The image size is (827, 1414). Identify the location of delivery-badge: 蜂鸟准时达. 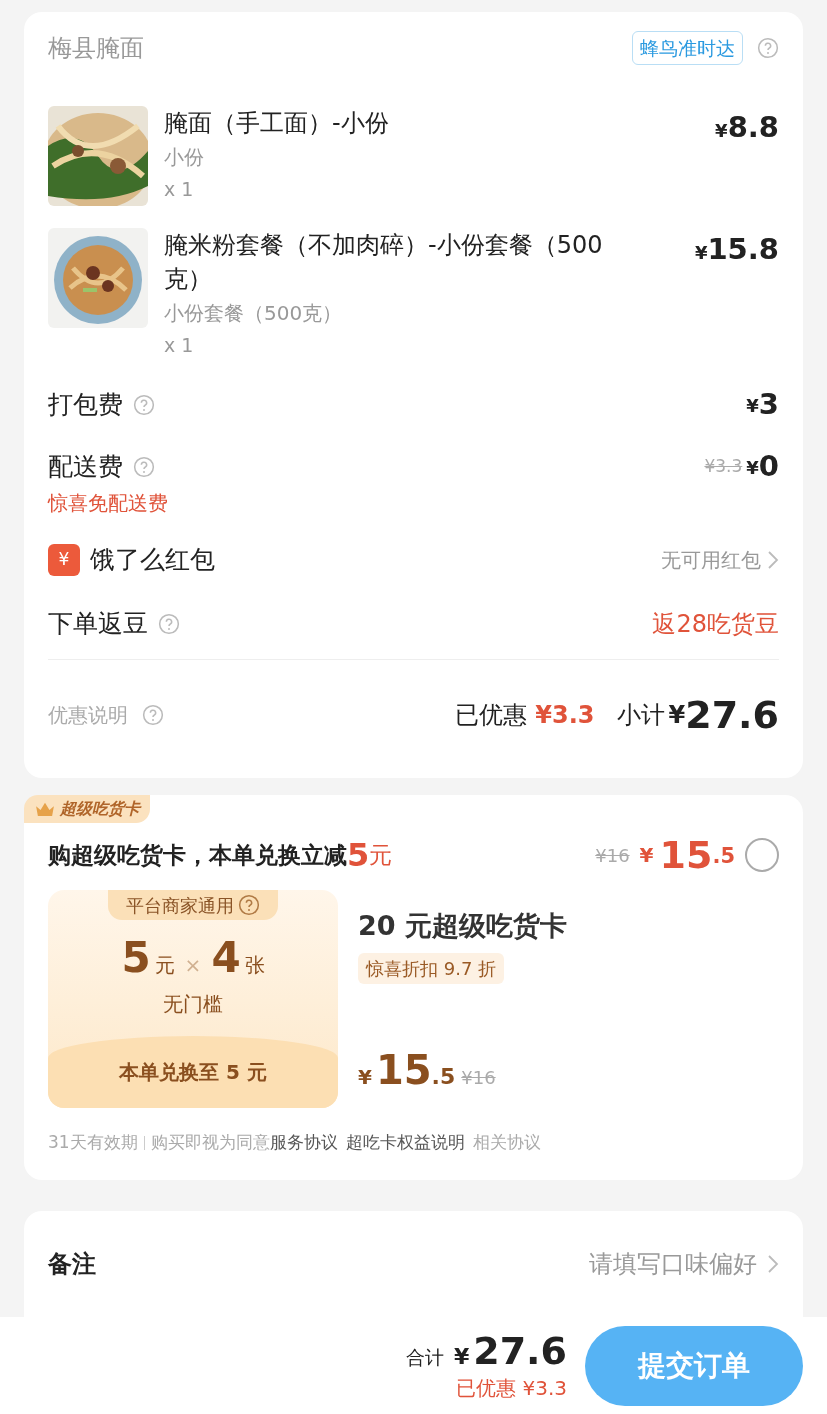
(687, 48).